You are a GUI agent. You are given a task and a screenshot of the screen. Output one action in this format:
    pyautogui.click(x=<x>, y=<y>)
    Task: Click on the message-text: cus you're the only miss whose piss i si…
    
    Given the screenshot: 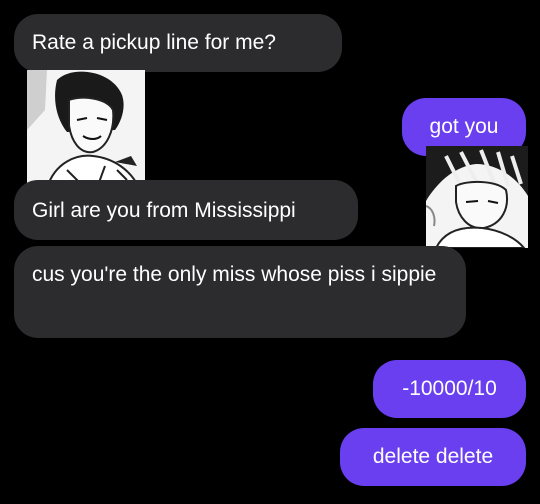 What is the action you would take?
    pyautogui.click(x=234, y=274)
    